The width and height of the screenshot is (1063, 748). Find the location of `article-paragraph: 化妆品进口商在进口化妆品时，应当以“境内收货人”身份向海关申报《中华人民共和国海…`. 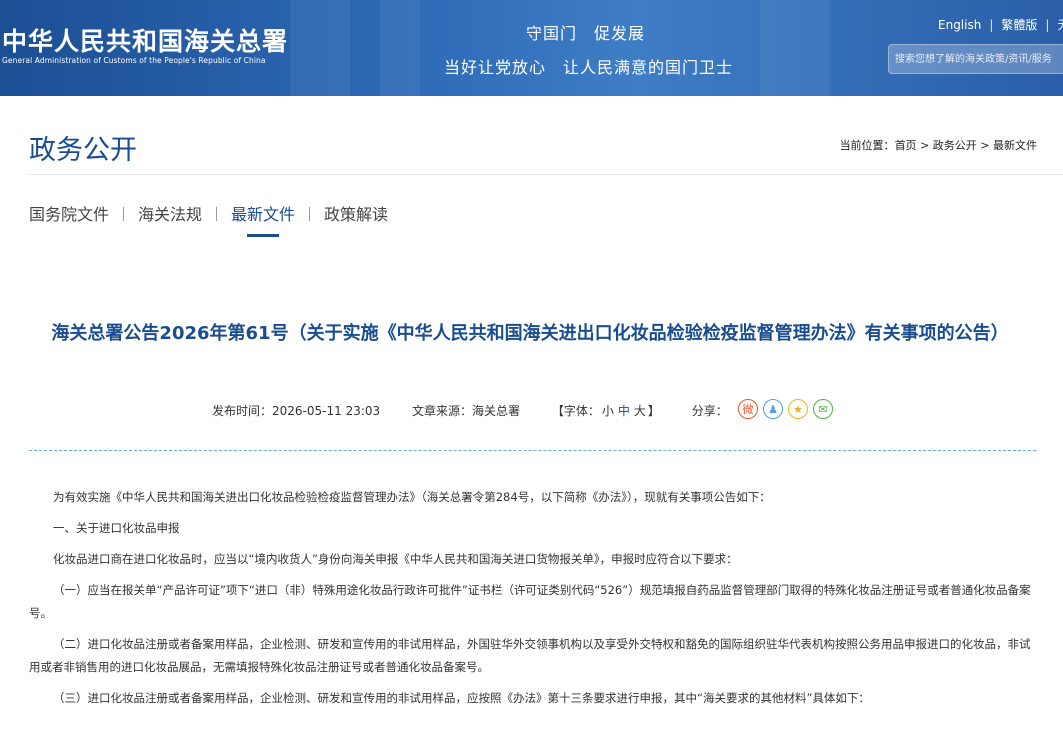

article-paragraph: 化妆品进口商在进口化妆品时，应当以“境内收货人”身份向海关申报《中华人民共和国海… is located at coordinates (395, 559).